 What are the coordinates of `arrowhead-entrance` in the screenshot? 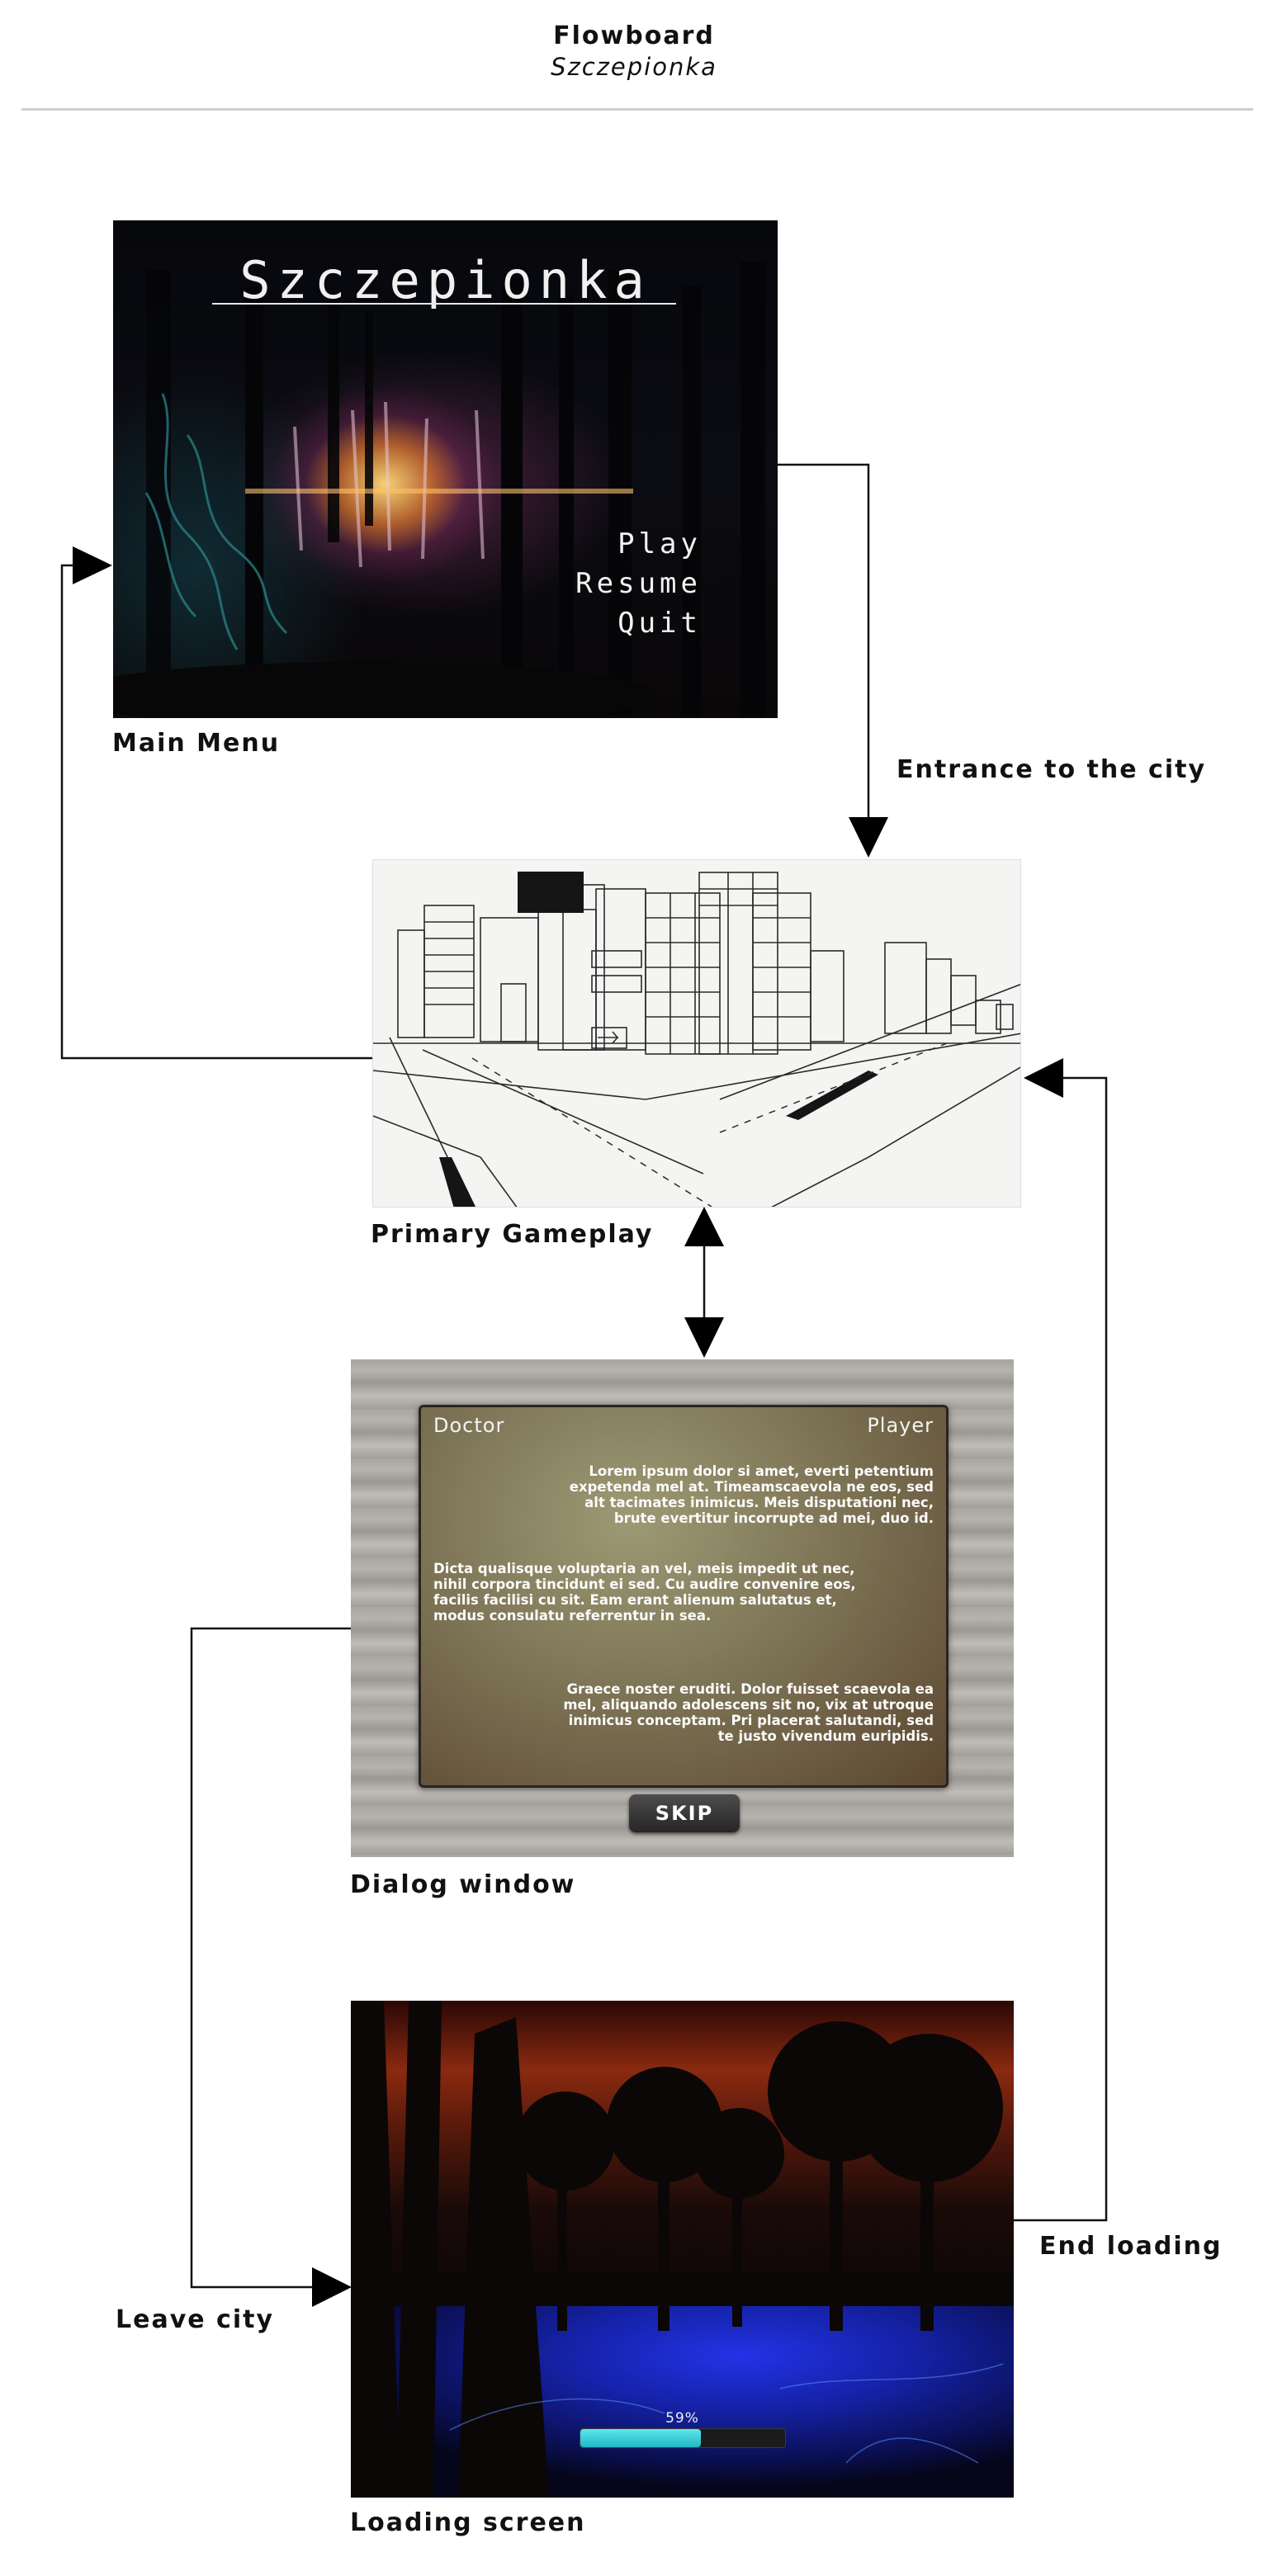 It's located at (869, 837).